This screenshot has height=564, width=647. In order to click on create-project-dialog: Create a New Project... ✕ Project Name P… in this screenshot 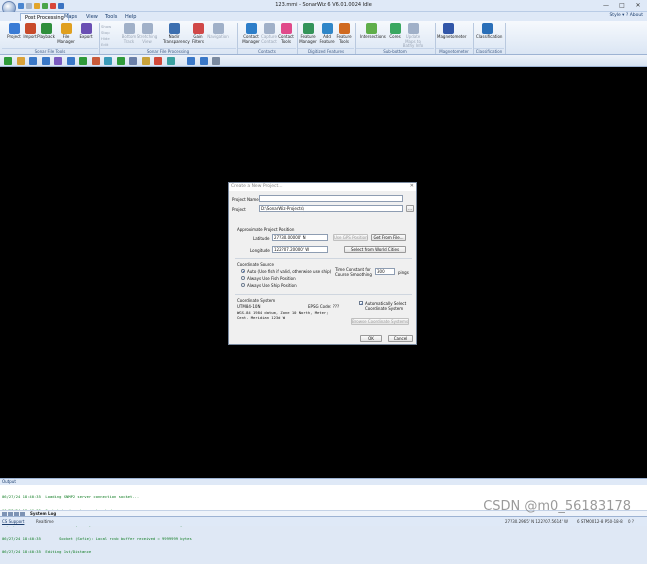, I will do `click(322, 263)`.